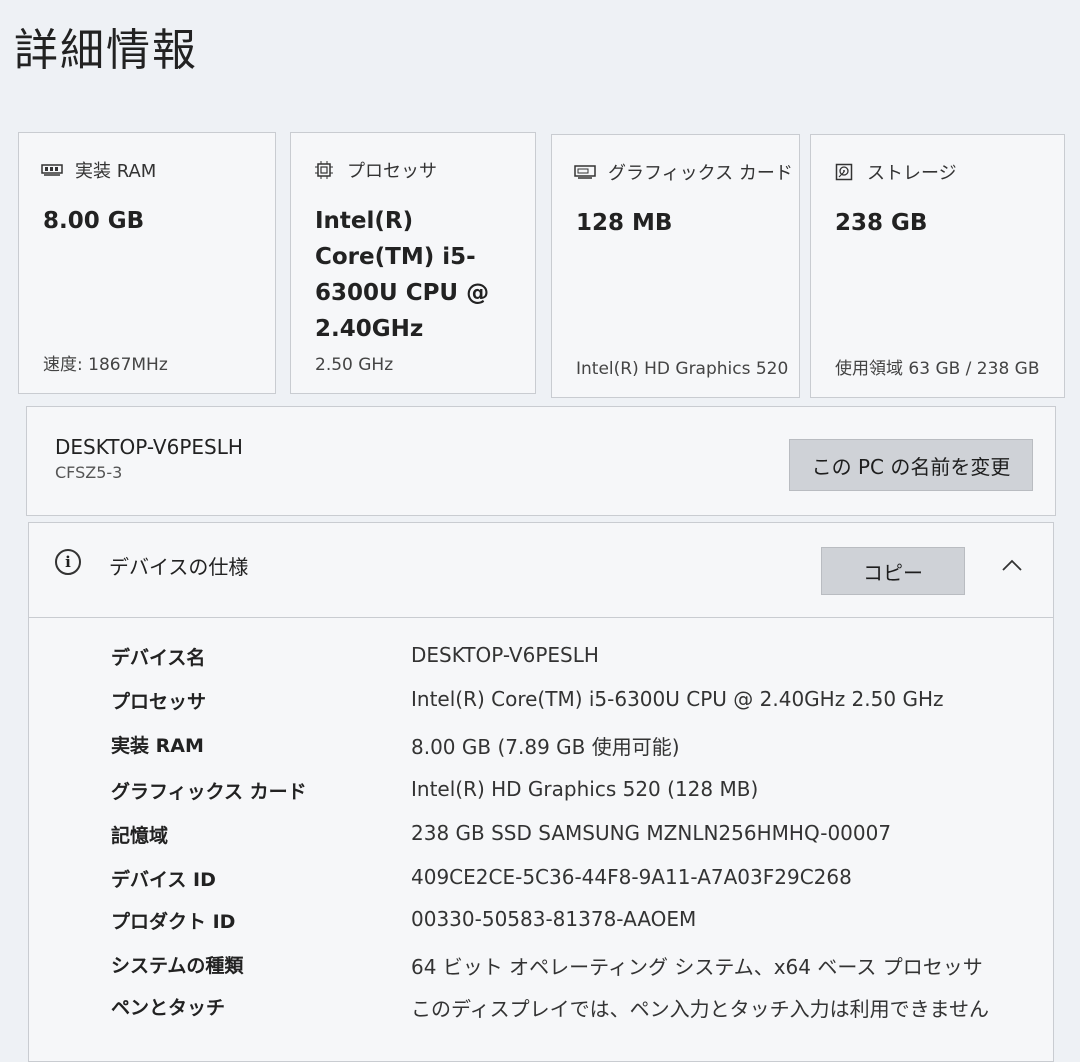  I want to click on ram-card: 実装 RAM 8.00 GB 速度: 1867MHz, so click(147, 263).